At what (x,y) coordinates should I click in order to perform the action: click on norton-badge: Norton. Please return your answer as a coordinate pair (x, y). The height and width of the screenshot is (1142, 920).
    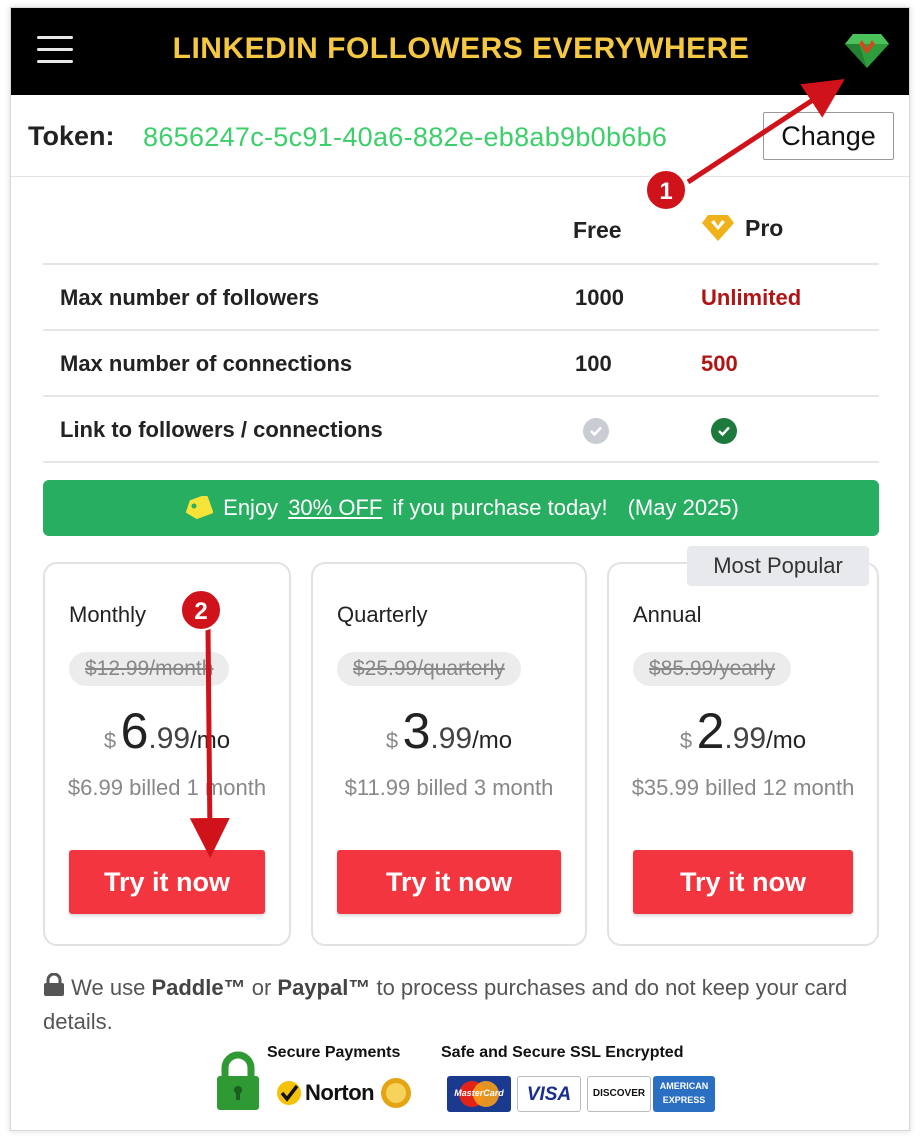
    Looking at the image, I should click on (357, 1093).